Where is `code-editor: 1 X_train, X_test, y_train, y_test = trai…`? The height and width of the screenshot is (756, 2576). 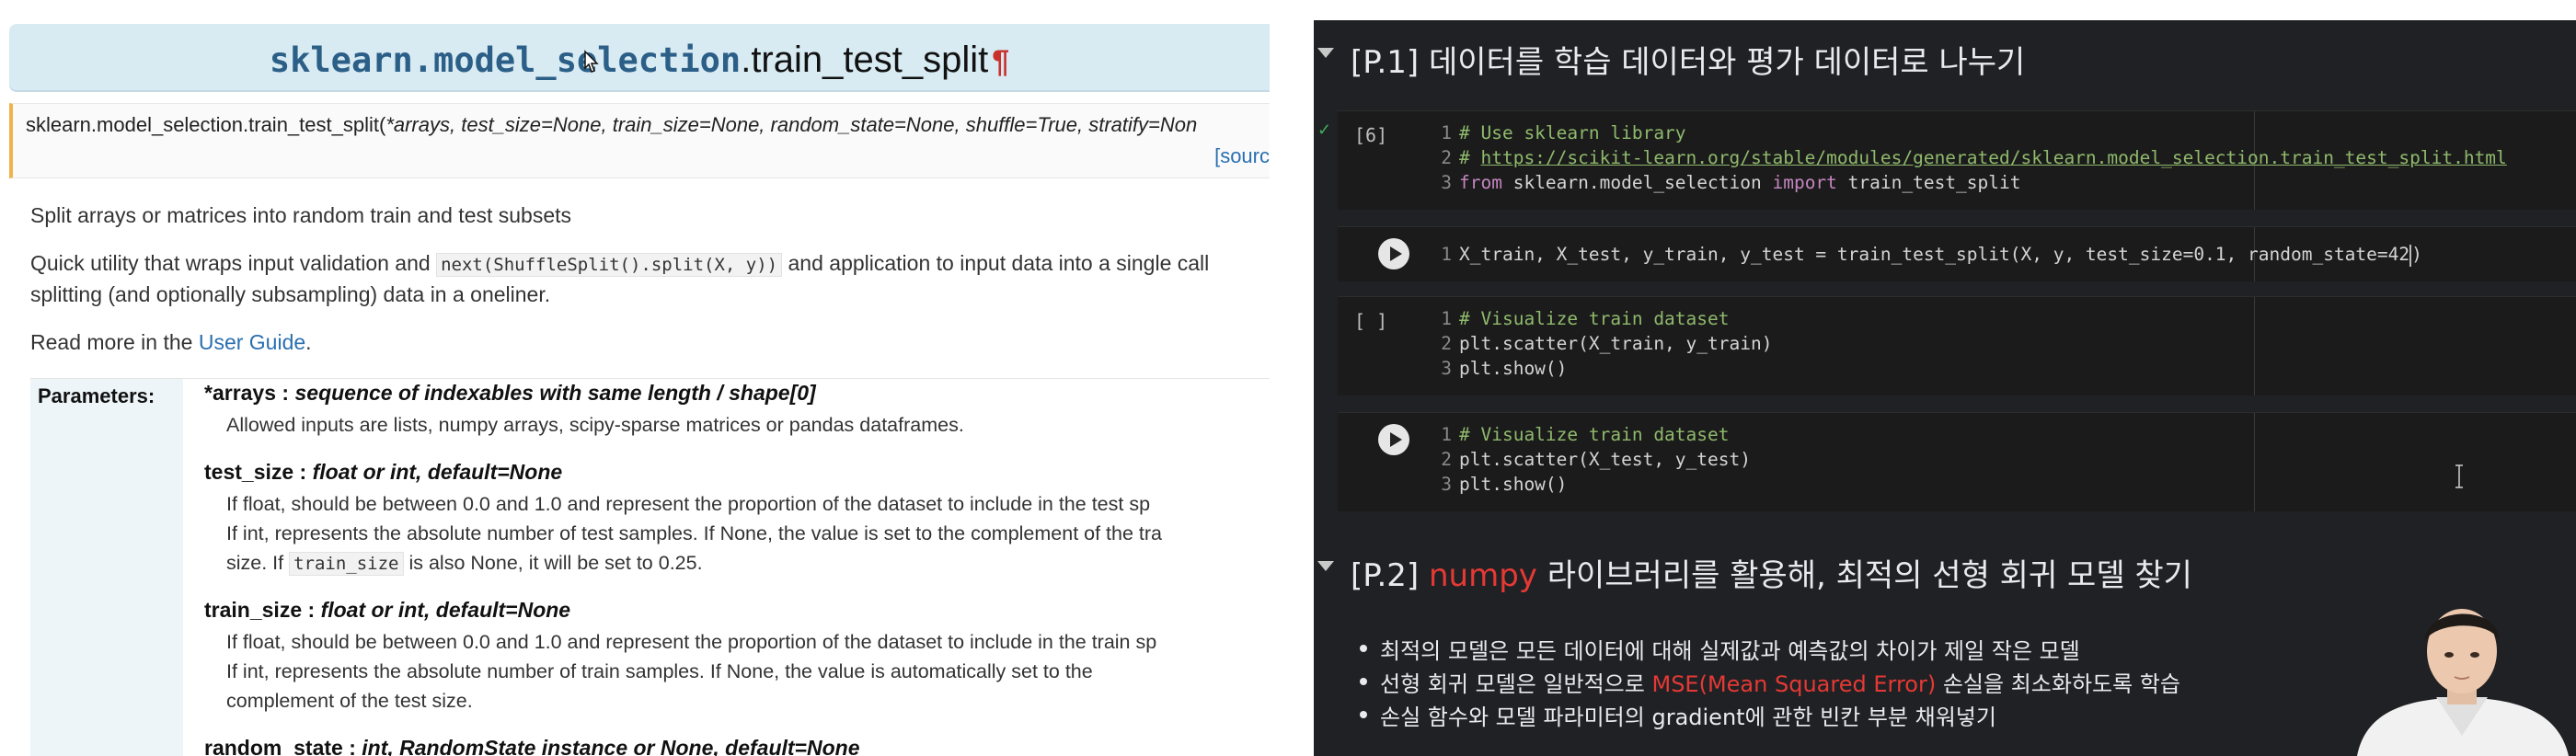
code-editor: 1 X_train, X_test, y_train, y_test = trai… is located at coordinates (1927, 254).